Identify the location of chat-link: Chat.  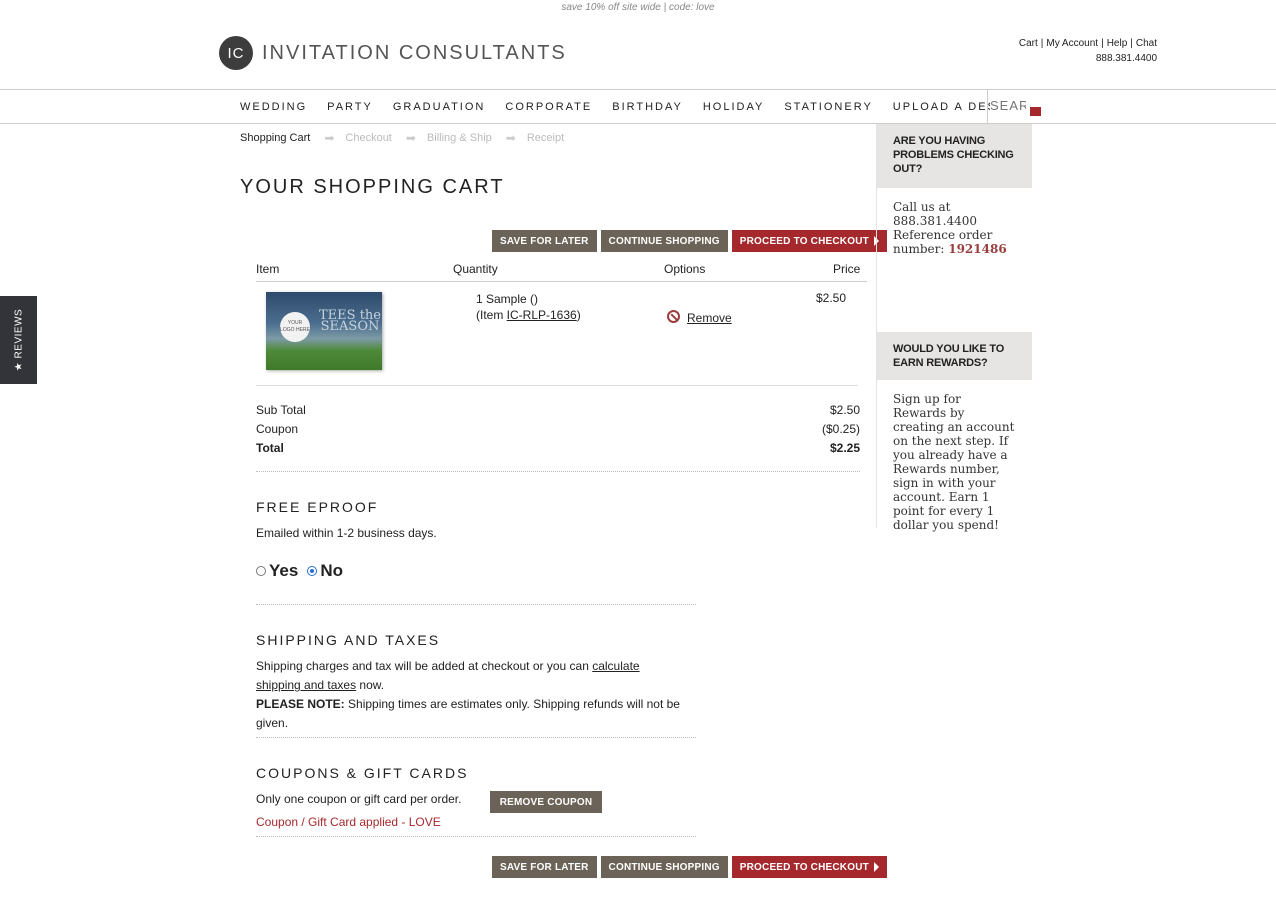
(1146, 43).